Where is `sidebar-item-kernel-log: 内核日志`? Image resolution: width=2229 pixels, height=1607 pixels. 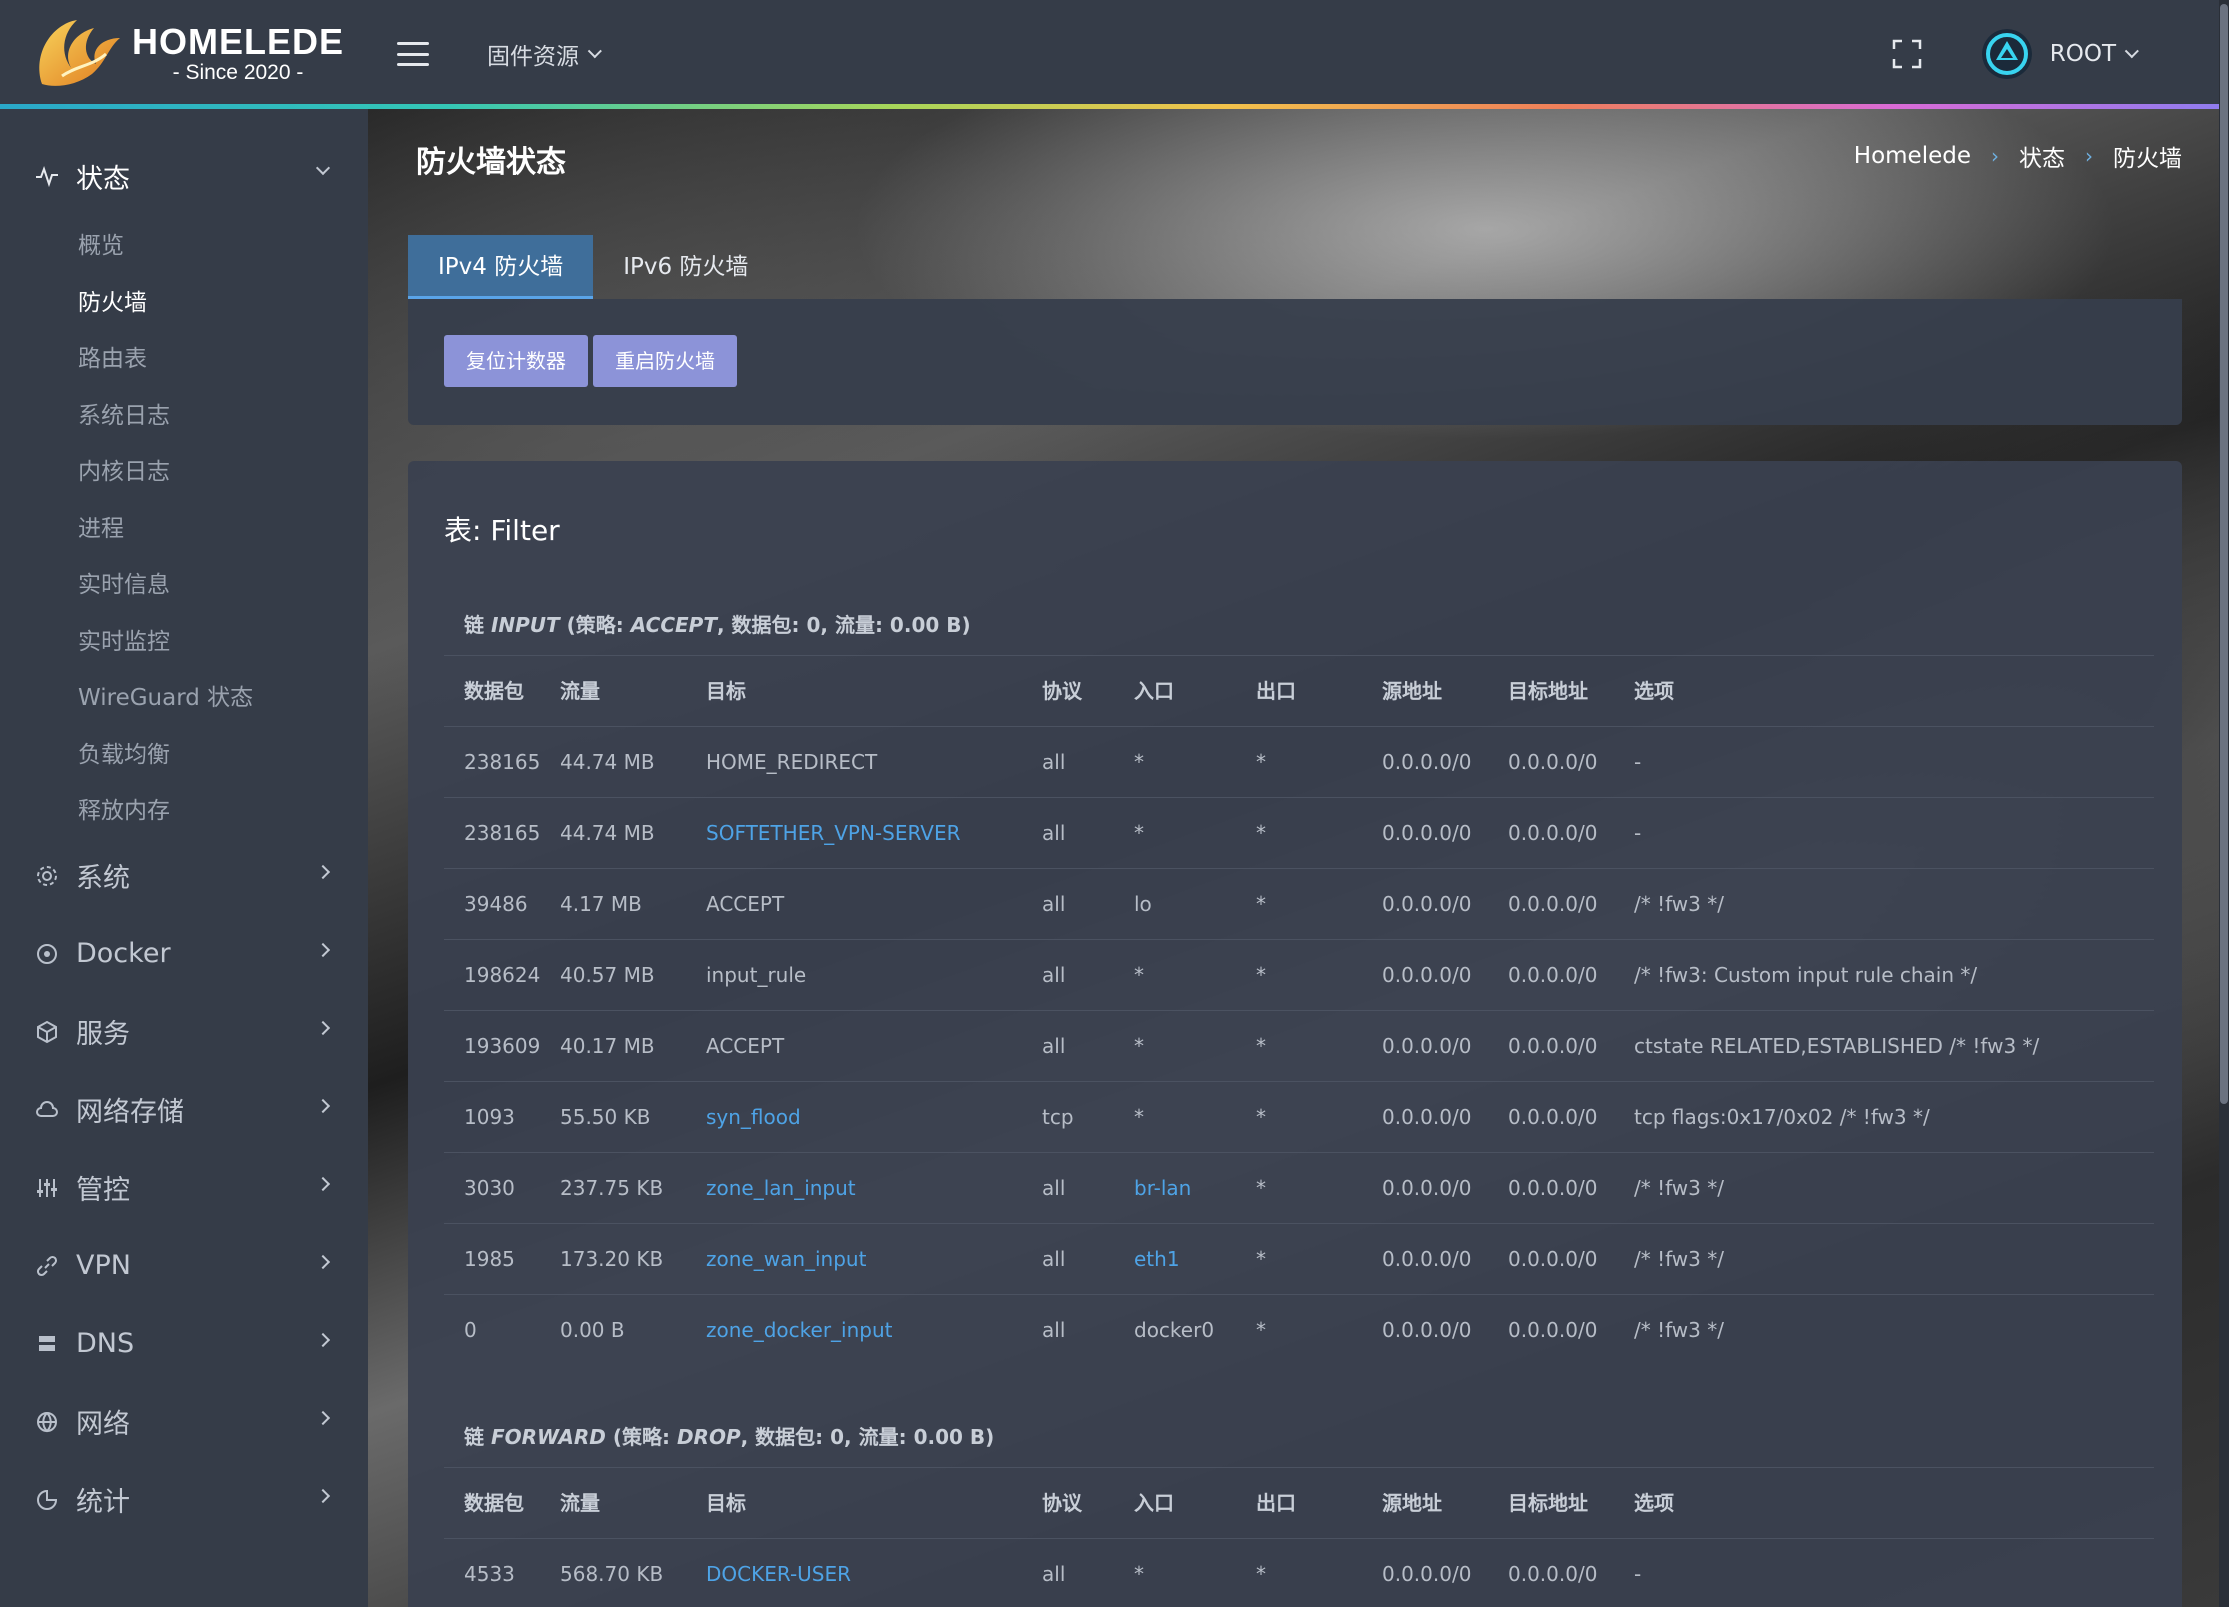
sidebar-item-kernel-log: 内核日志 is located at coordinates (184, 469).